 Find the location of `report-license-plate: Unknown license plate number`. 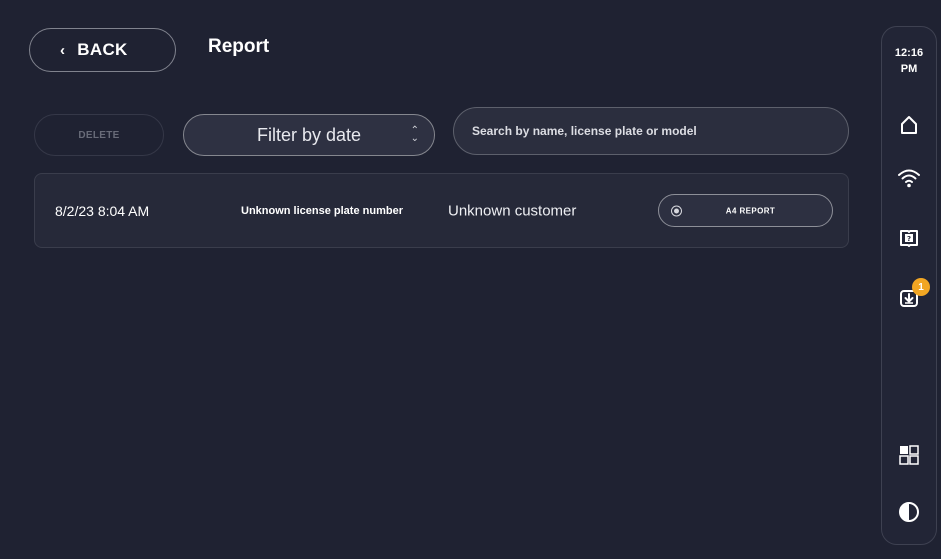

report-license-plate: Unknown license plate number is located at coordinates (322, 210).